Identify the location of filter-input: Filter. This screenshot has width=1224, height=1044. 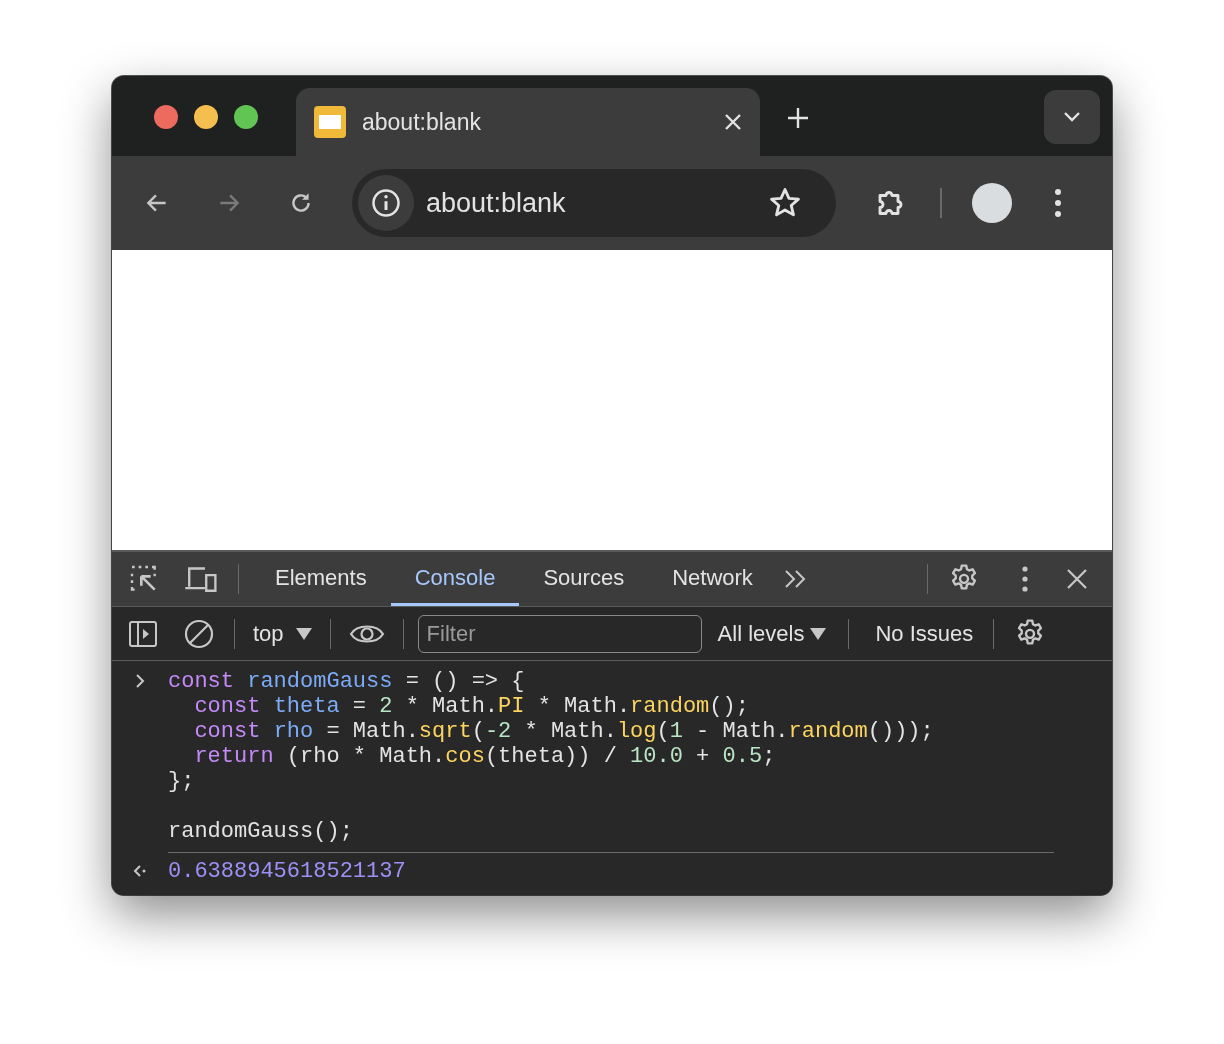
(559, 633).